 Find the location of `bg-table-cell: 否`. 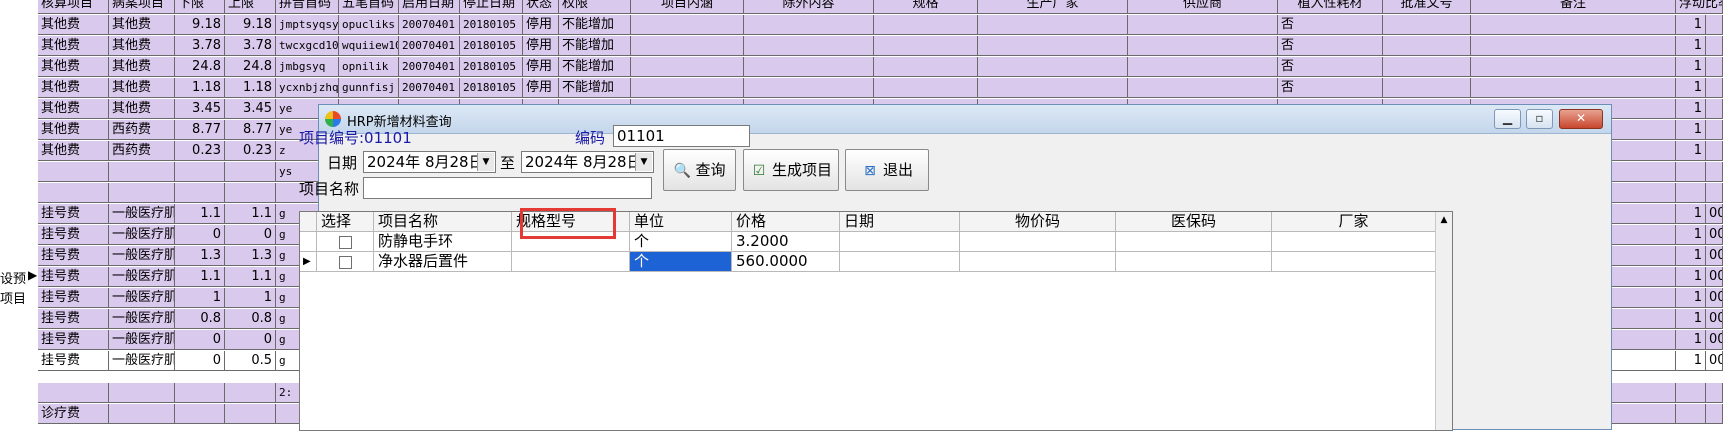

bg-table-cell: 否 is located at coordinates (1330, 25).